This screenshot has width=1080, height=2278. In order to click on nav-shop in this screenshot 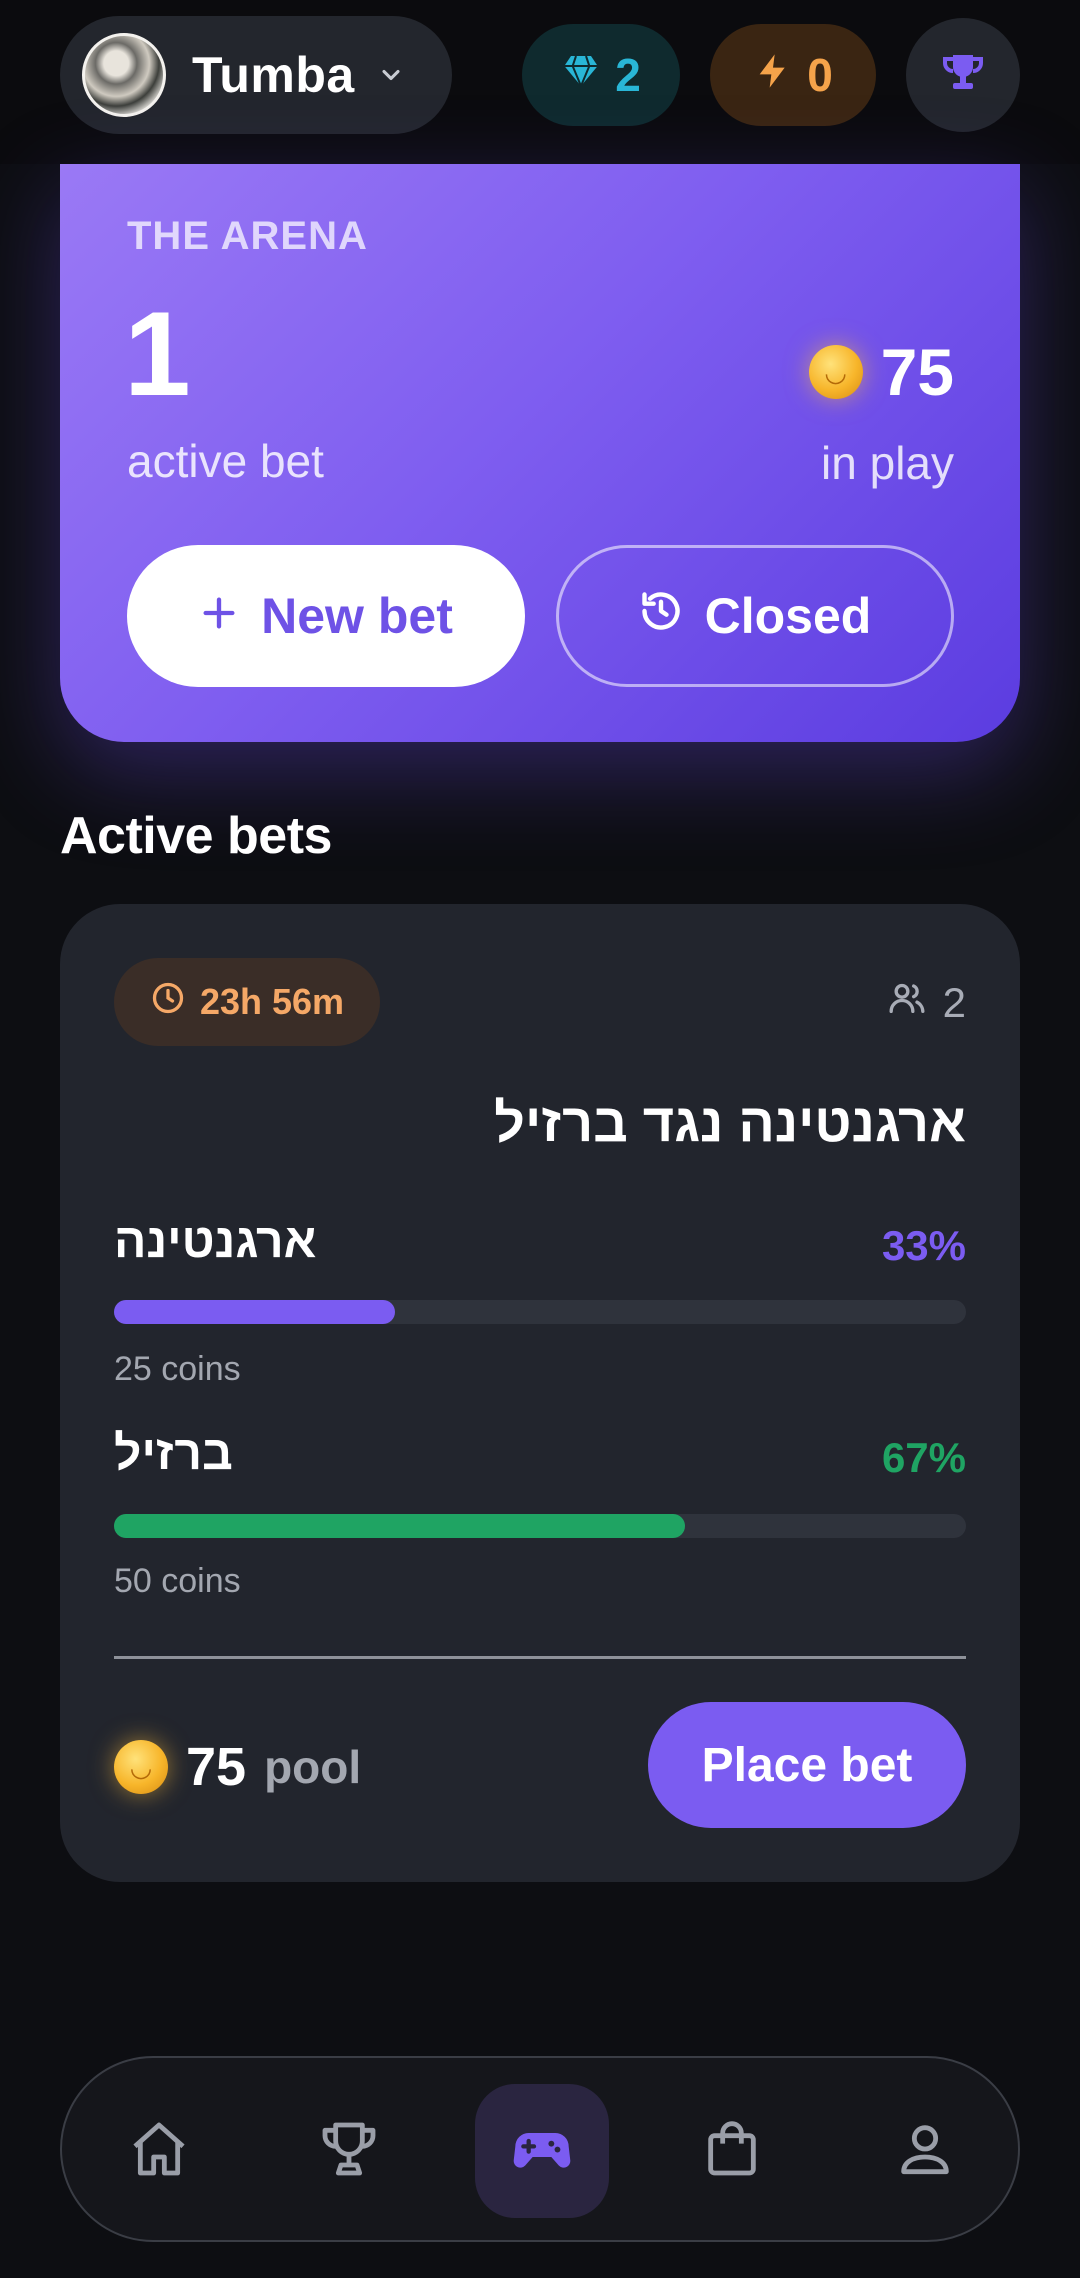, I will do `click(732, 2151)`.